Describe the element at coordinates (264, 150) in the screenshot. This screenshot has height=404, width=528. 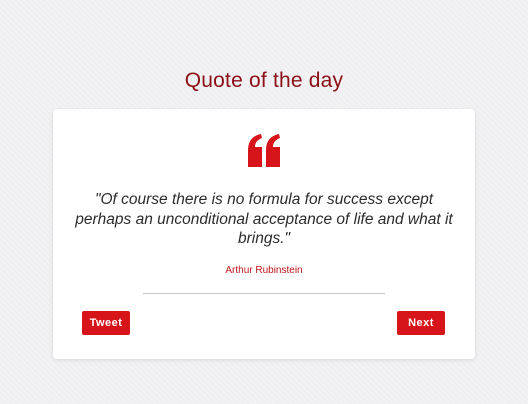
I see `quote-left-icon` at that location.